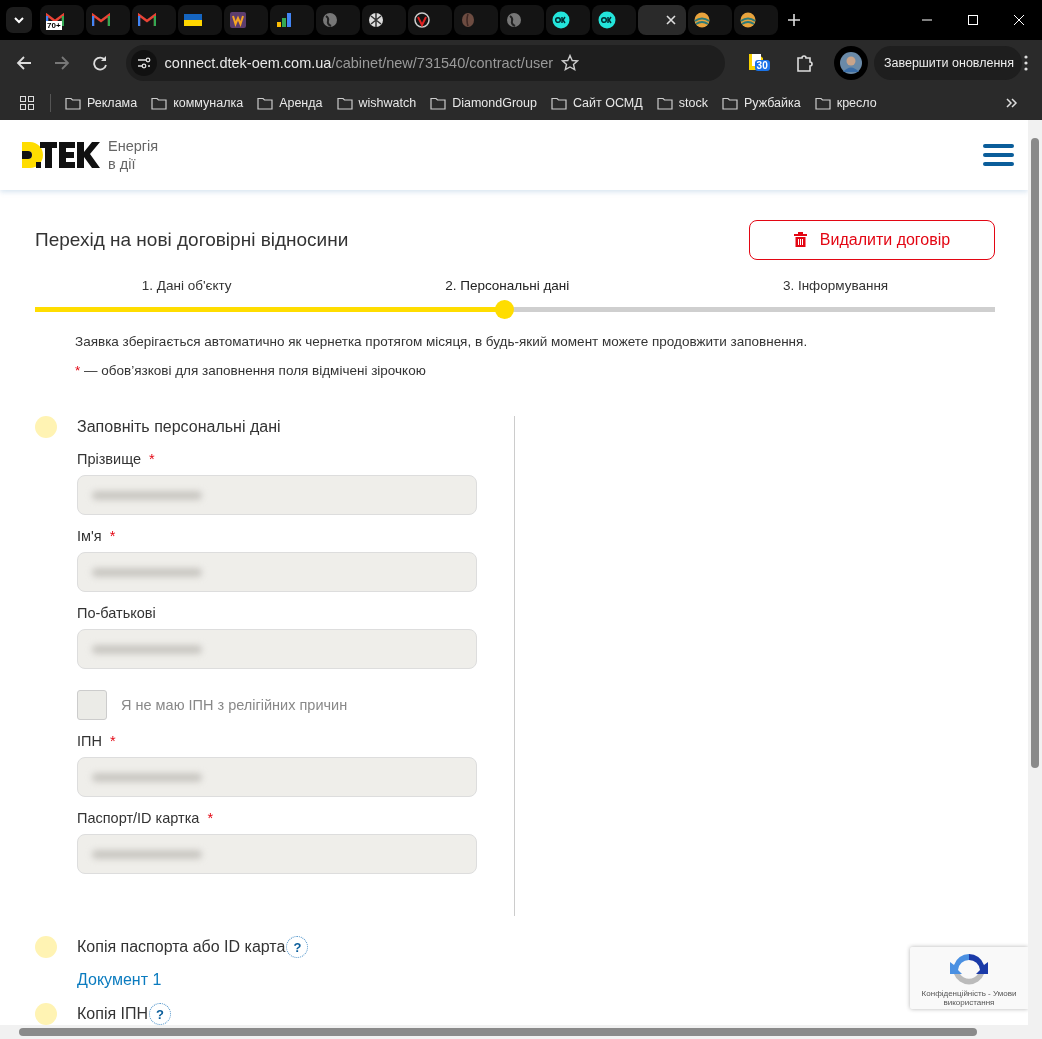 The height and width of the screenshot is (1039, 1042). I want to click on trash-icon, so click(800, 240).